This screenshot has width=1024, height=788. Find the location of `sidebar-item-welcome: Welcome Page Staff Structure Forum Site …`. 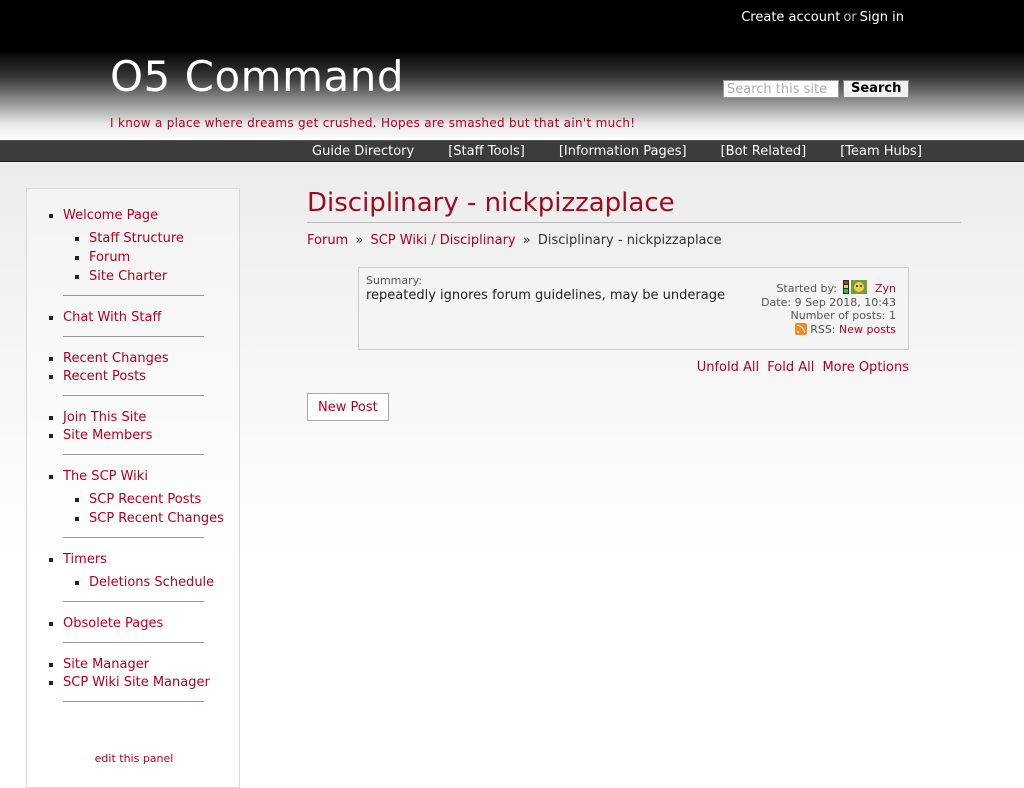

sidebar-item-welcome: Welcome Page Staff Structure Forum Site … is located at coordinates (152, 246).